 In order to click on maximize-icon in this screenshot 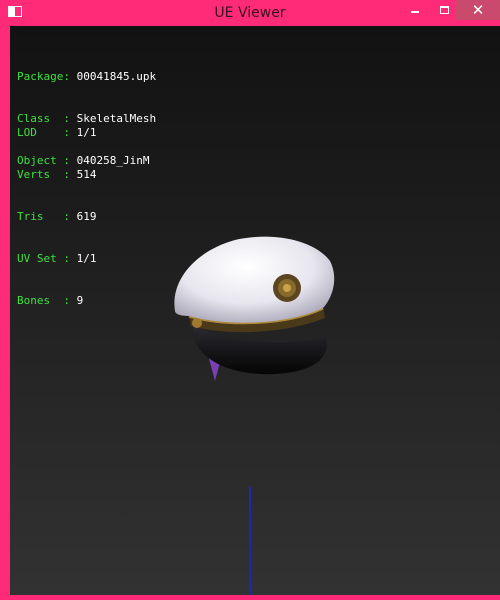, I will do `click(444, 10)`.